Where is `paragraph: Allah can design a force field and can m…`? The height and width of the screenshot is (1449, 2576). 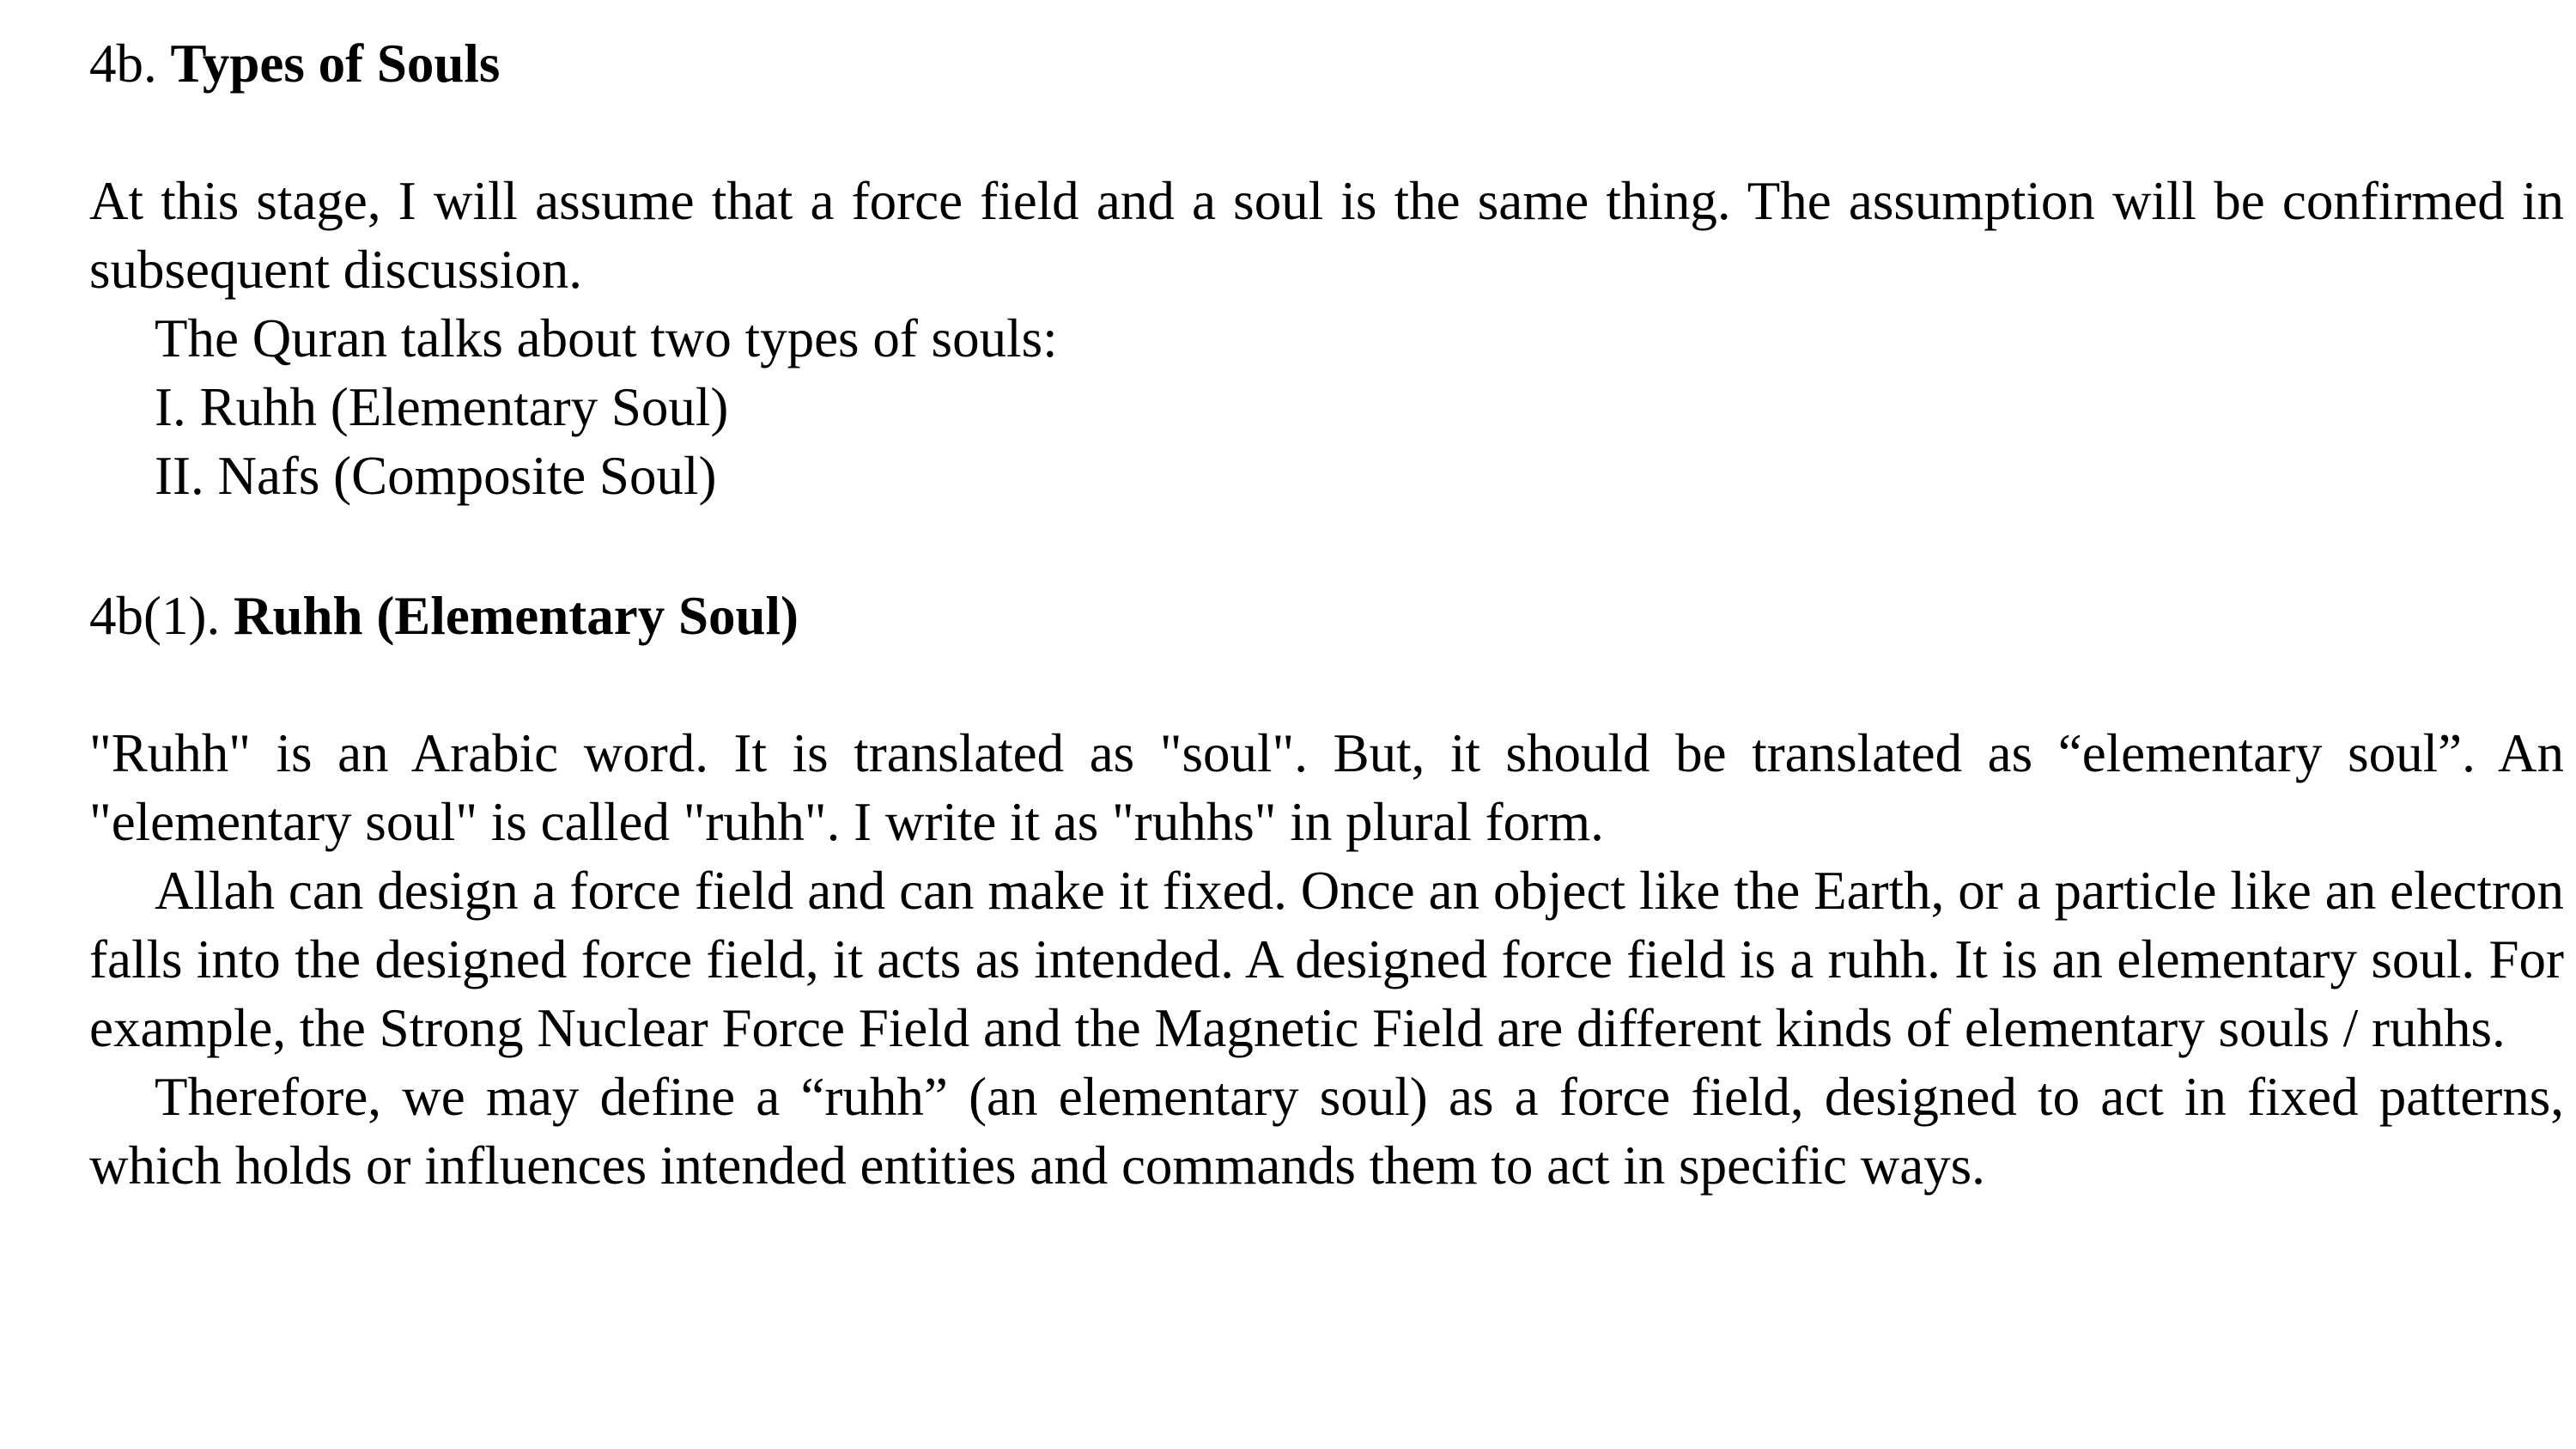
paragraph: Allah can design a force field and can m… is located at coordinates (1327, 959).